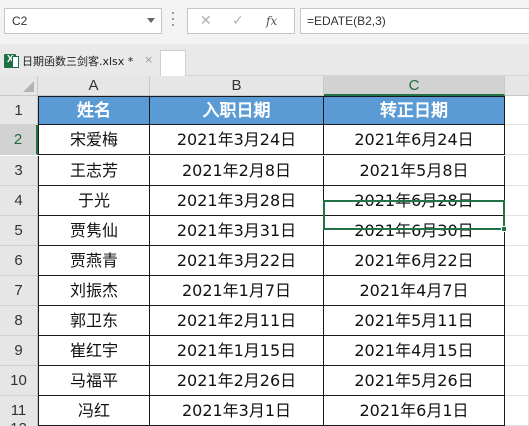  I want to click on insert-function-icon: fx, so click(271, 21).